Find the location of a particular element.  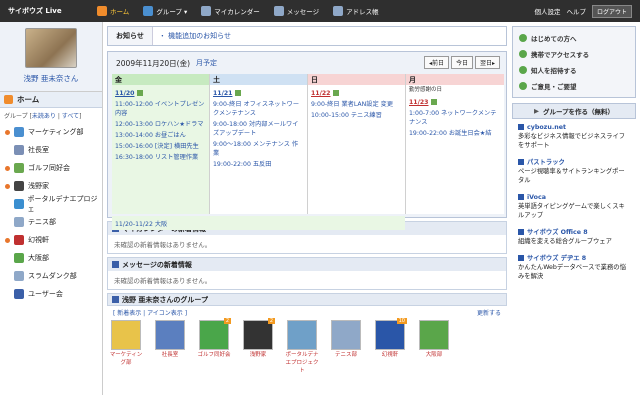

event-item: 9:00～18:00 メンテナンス 作業 is located at coordinates (258, 149).